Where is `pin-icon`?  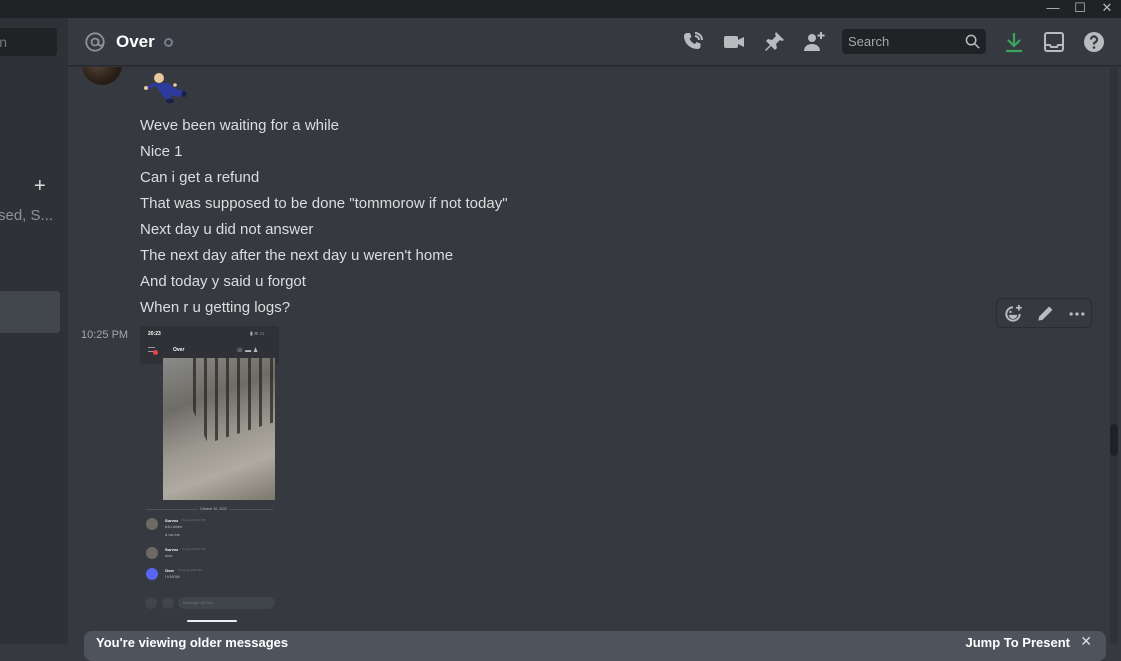 pin-icon is located at coordinates (774, 42).